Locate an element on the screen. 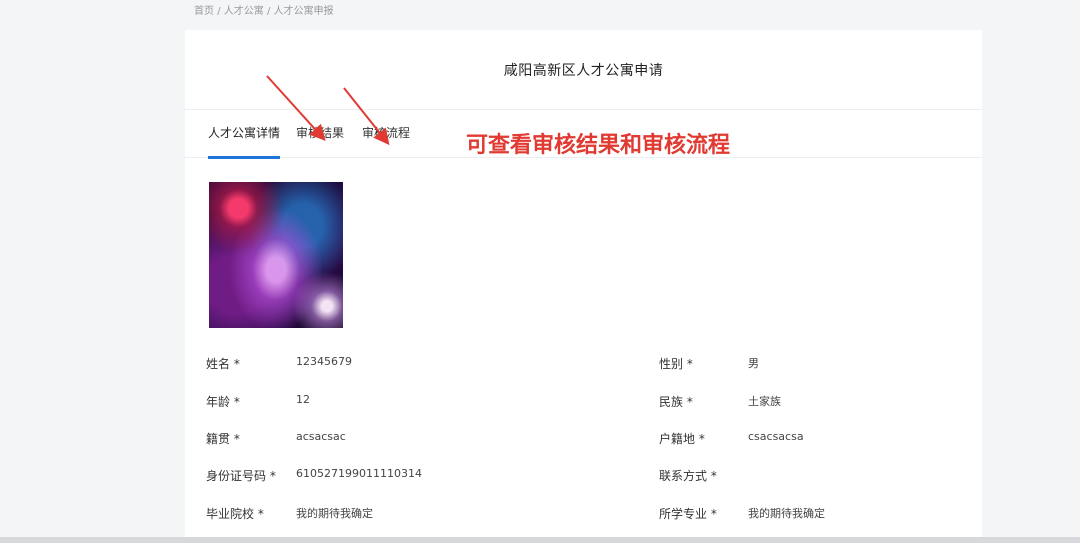  native-place-label: 籍贯 * is located at coordinates (223, 439).